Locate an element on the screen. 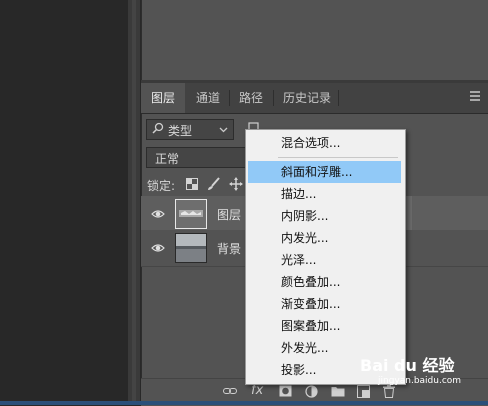  tab-label: 图层 is located at coordinates (163, 98).